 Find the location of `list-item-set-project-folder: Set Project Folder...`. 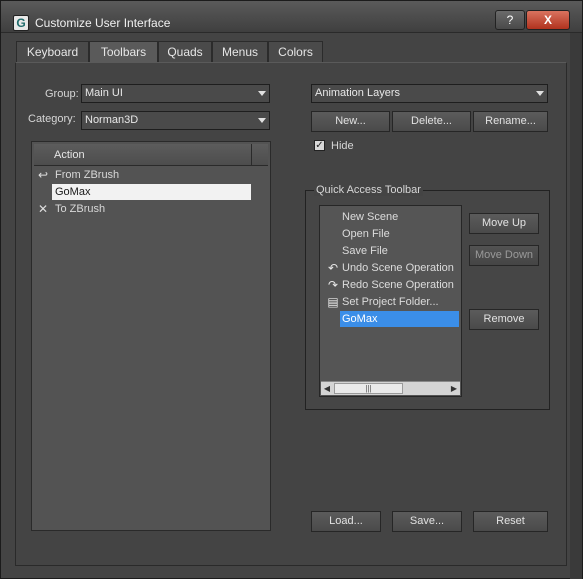

list-item-set-project-folder: Set Project Folder... is located at coordinates (390, 302).